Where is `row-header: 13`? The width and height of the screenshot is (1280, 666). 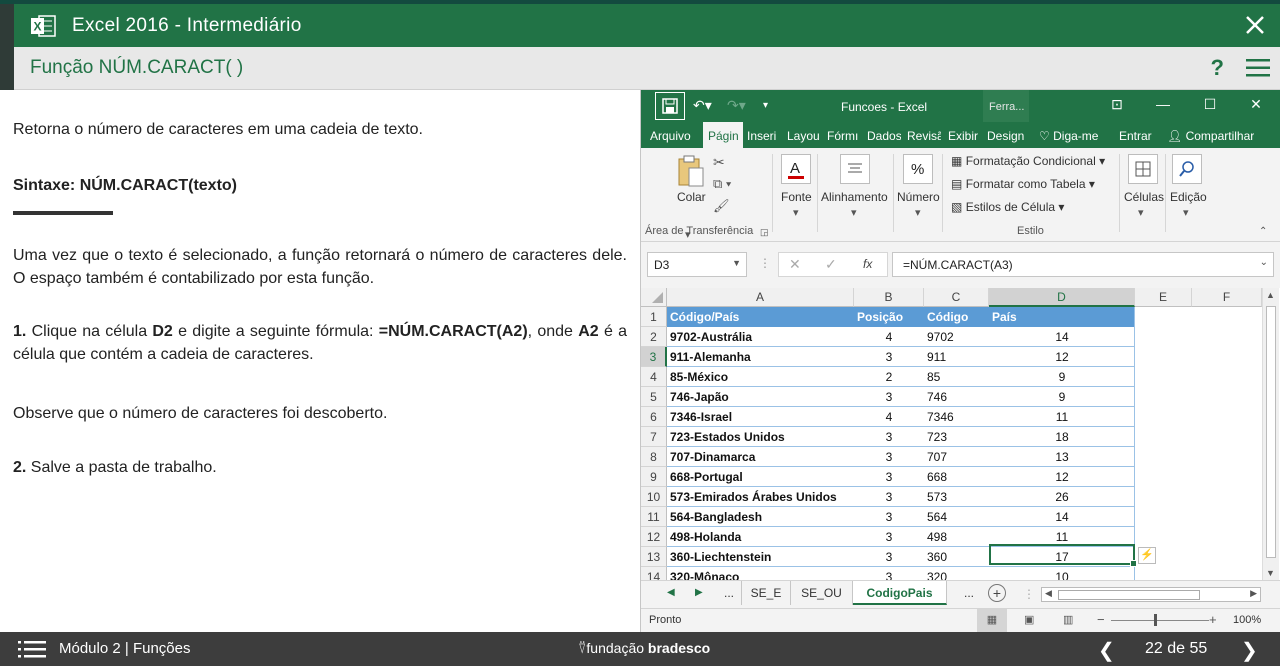
row-header: 13 is located at coordinates (654, 557).